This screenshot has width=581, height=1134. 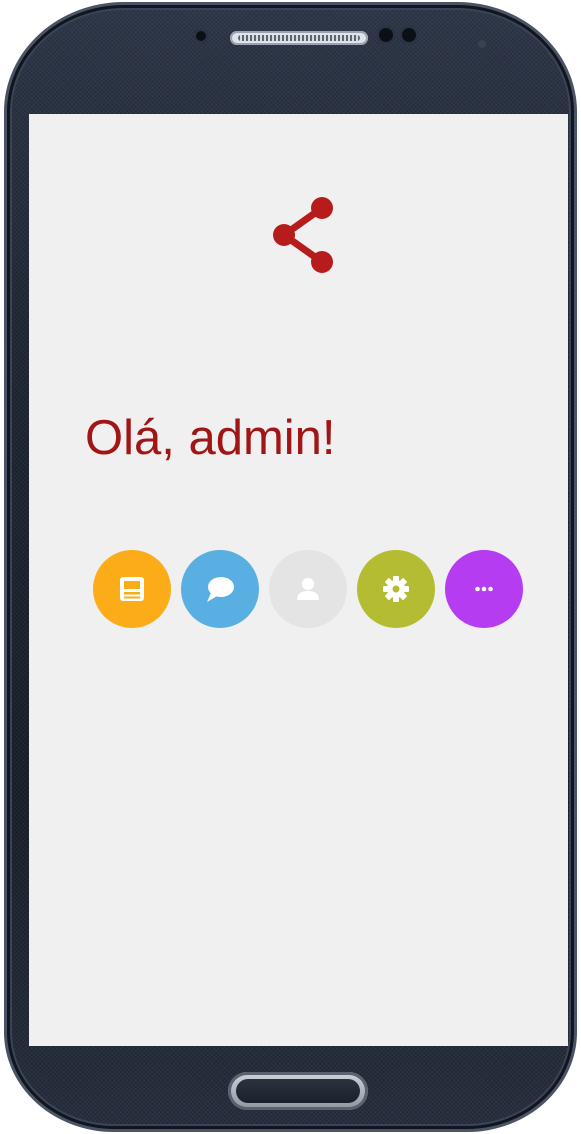 What do you see at coordinates (210, 438) in the screenshot?
I see `greeting-title: Olá, admin!` at bounding box center [210, 438].